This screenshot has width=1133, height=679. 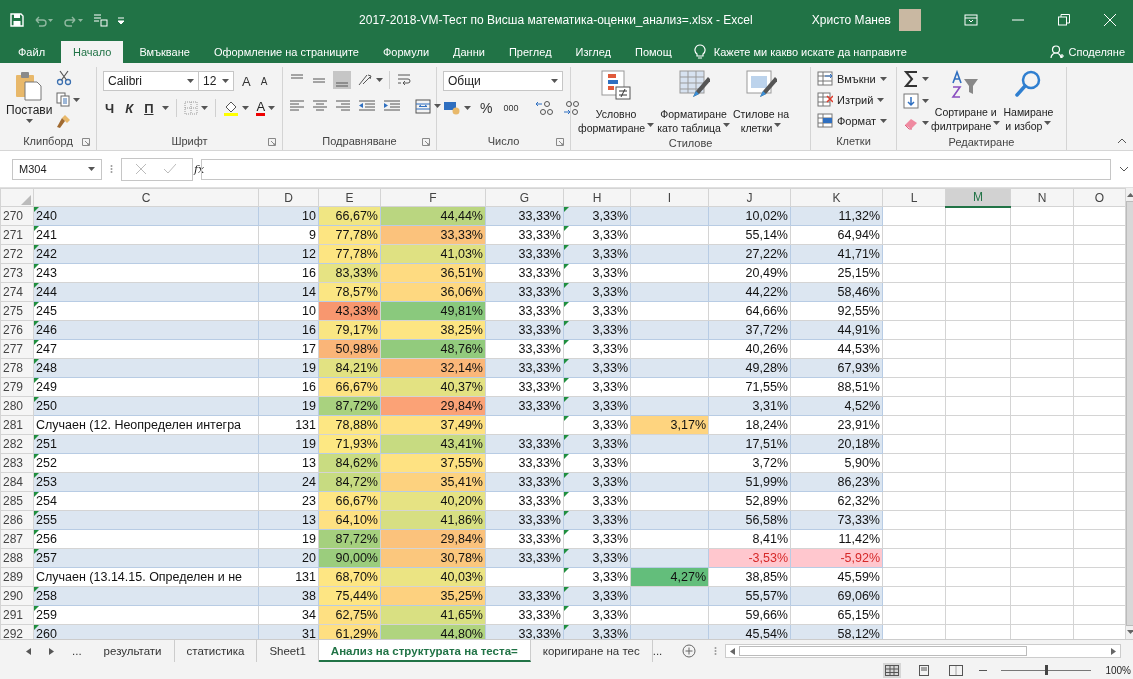 I want to click on column-header: K, so click(x=836, y=197).